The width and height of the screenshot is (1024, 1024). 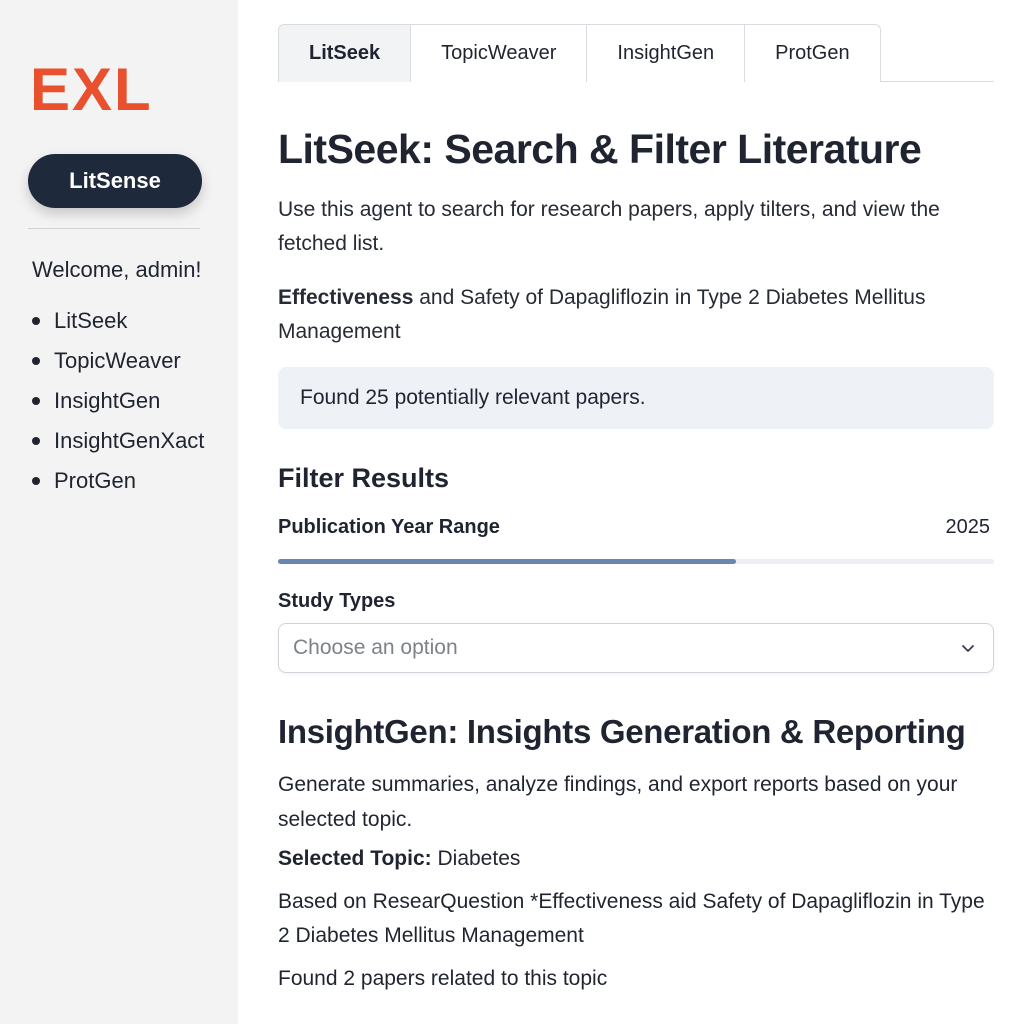 I want to click on study-types-select: Choose an option, so click(x=636, y=648).